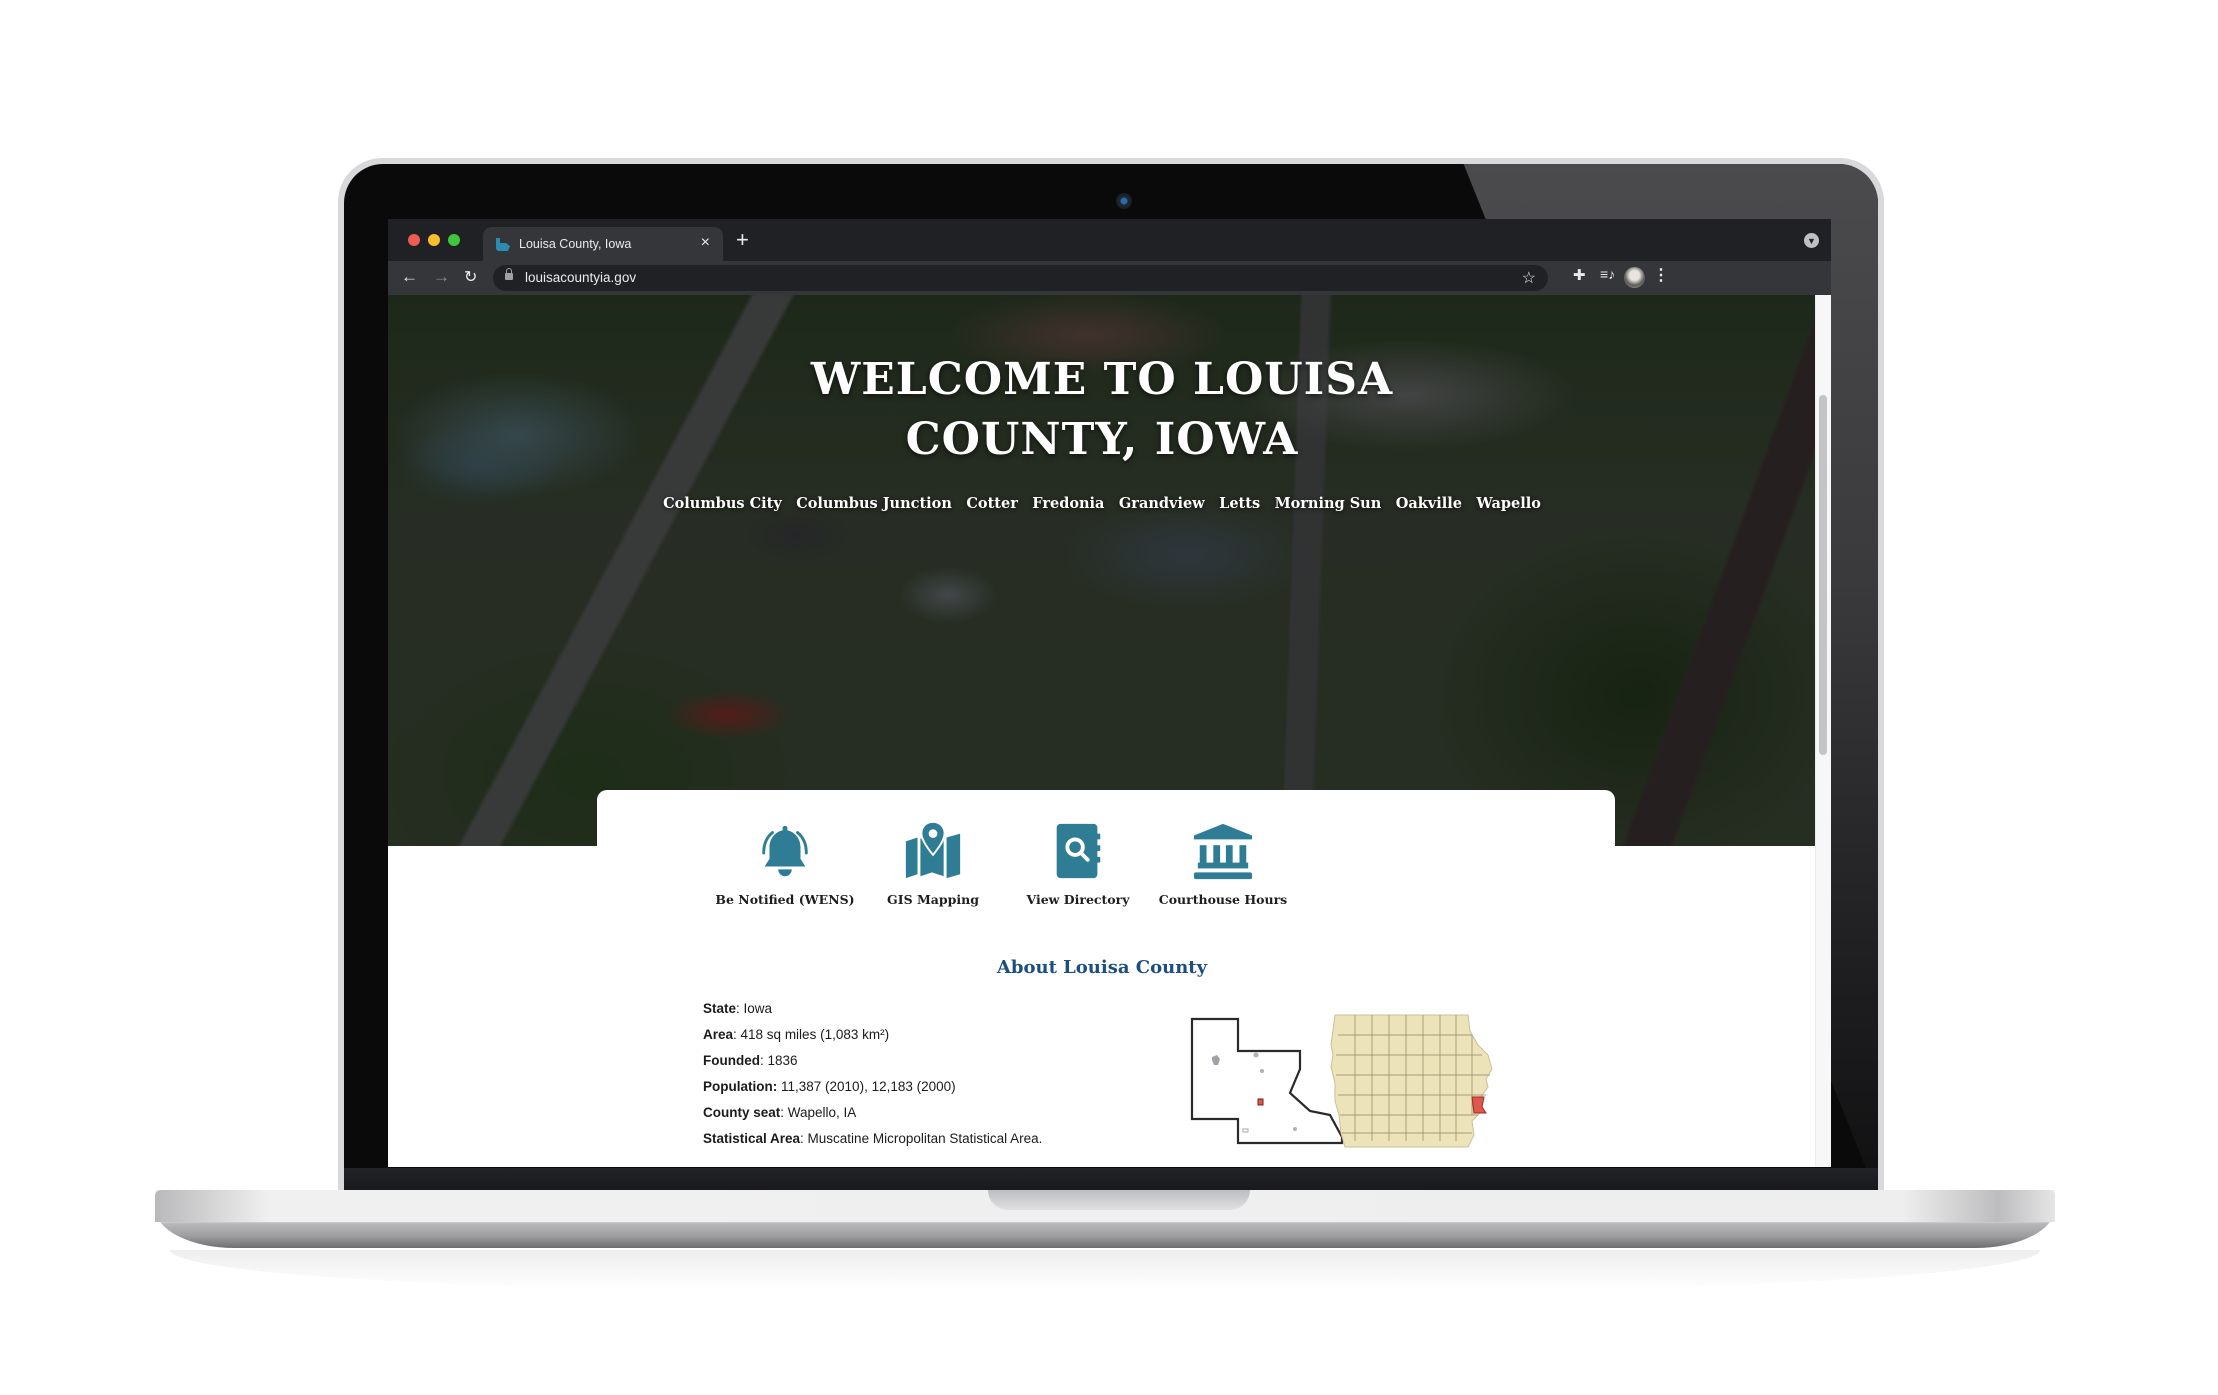  I want to click on tab-bar: Louisa County, Iowa × + ▼, so click(1109, 240).